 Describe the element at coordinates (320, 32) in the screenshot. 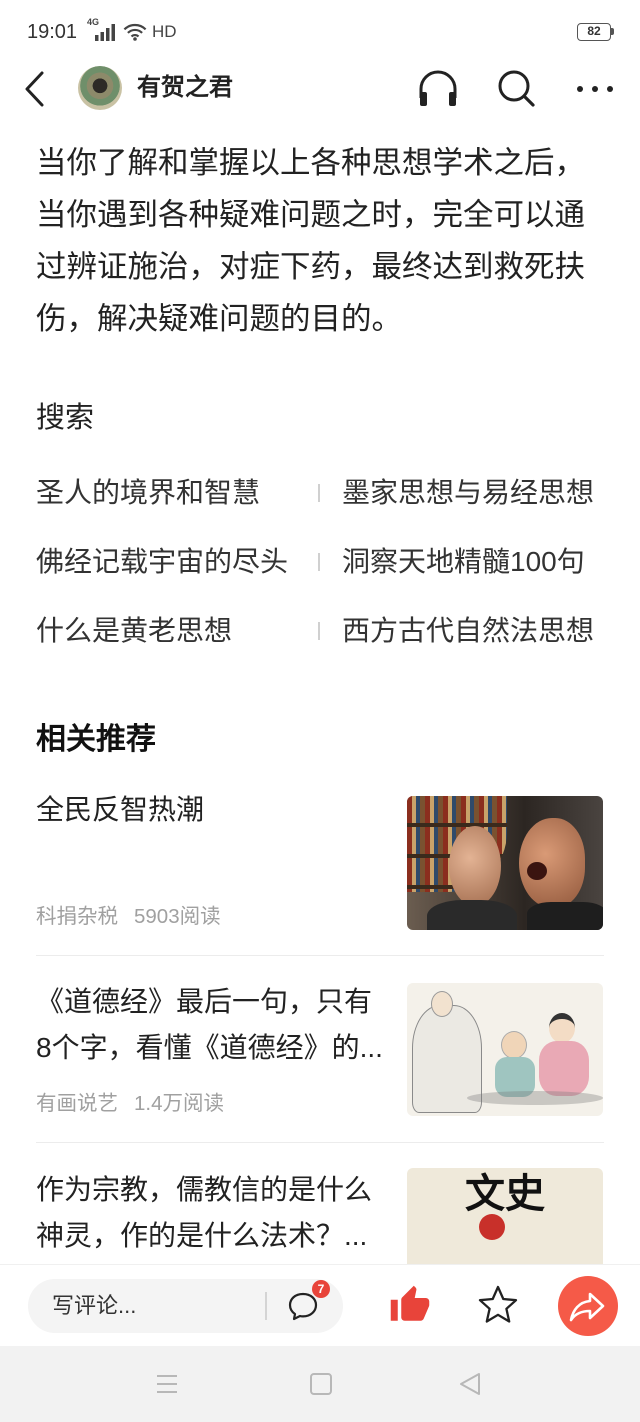

I see `status-bar: 19:01 4G HD 82` at that location.